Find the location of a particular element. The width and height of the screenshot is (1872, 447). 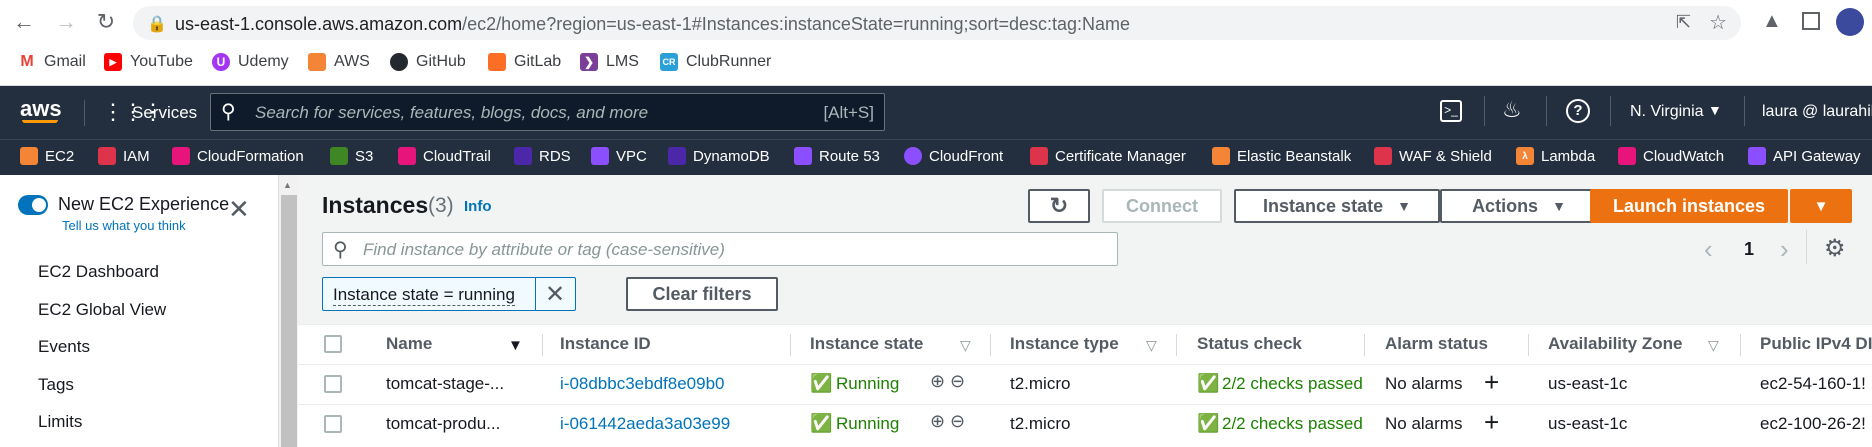

shortcut-iam: IAM is located at coordinates (124, 156).